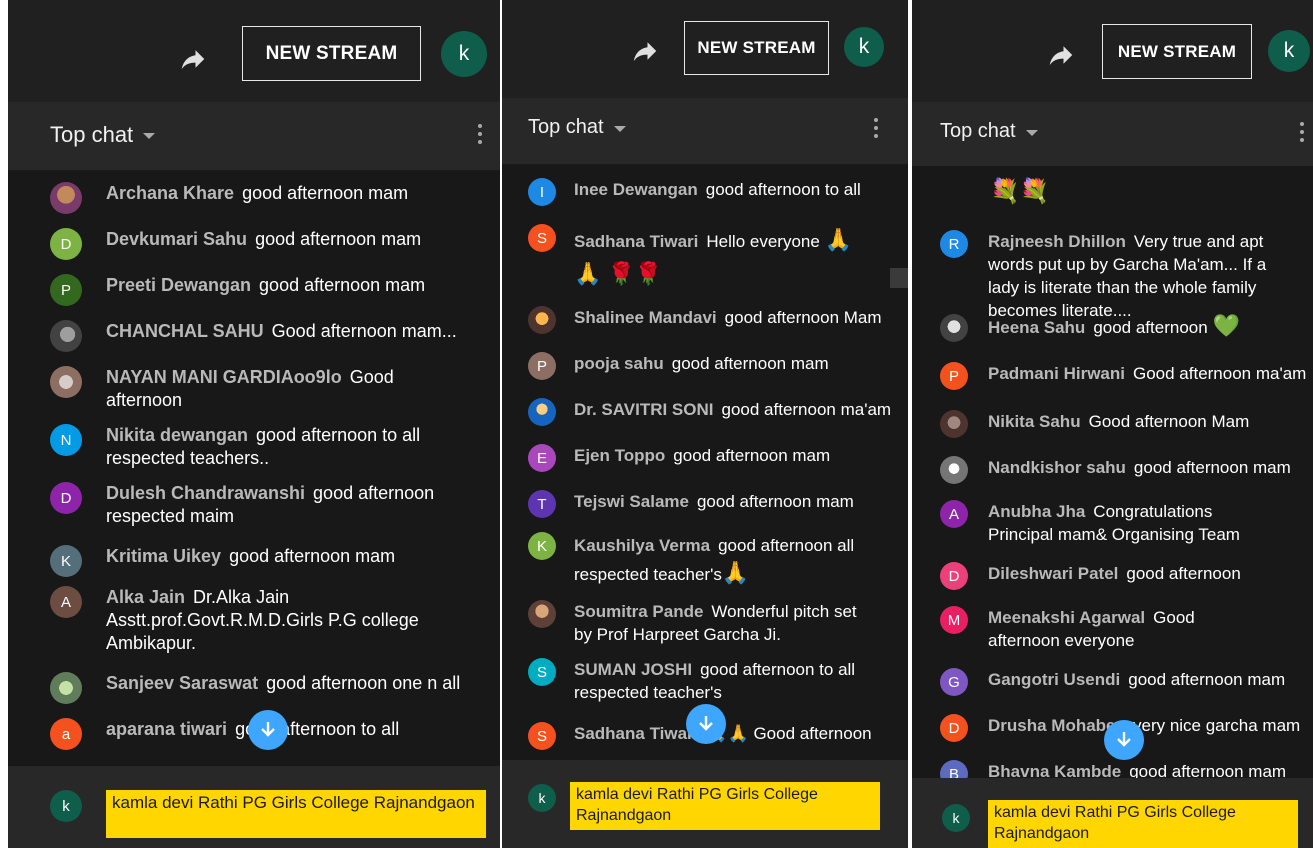 The height and width of the screenshot is (848, 1313). What do you see at coordinates (363, 683) in the screenshot?
I see `message-text: good afternoon one n all` at bounding box center [363, 683].